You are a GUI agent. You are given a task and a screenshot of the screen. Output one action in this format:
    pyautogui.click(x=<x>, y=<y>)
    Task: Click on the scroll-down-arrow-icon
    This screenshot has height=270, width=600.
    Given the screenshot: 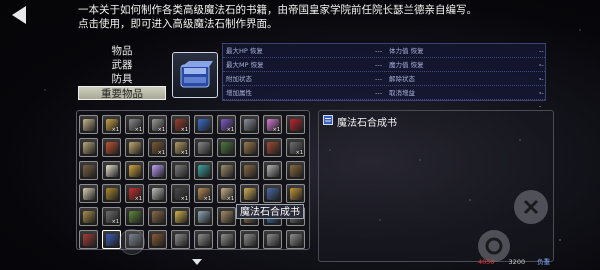 What is the action you would take?
    pyautogui.click(x=197, y=262)
    